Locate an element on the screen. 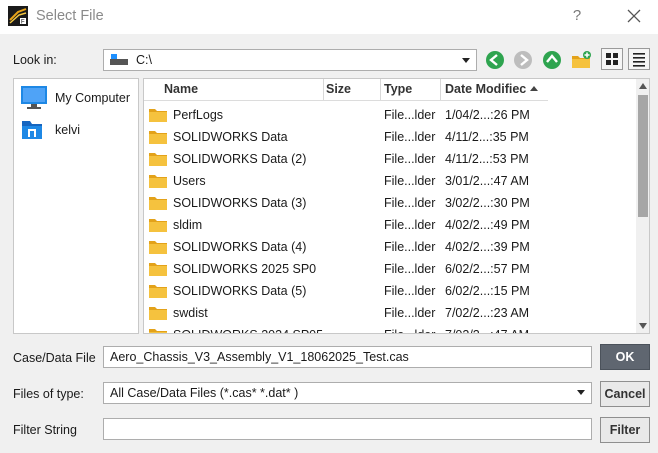 Image resolution: width=658 pixels, height=453 pixels. sidebar-item-my-computer: My Computer is located at coordinates (78, 98).